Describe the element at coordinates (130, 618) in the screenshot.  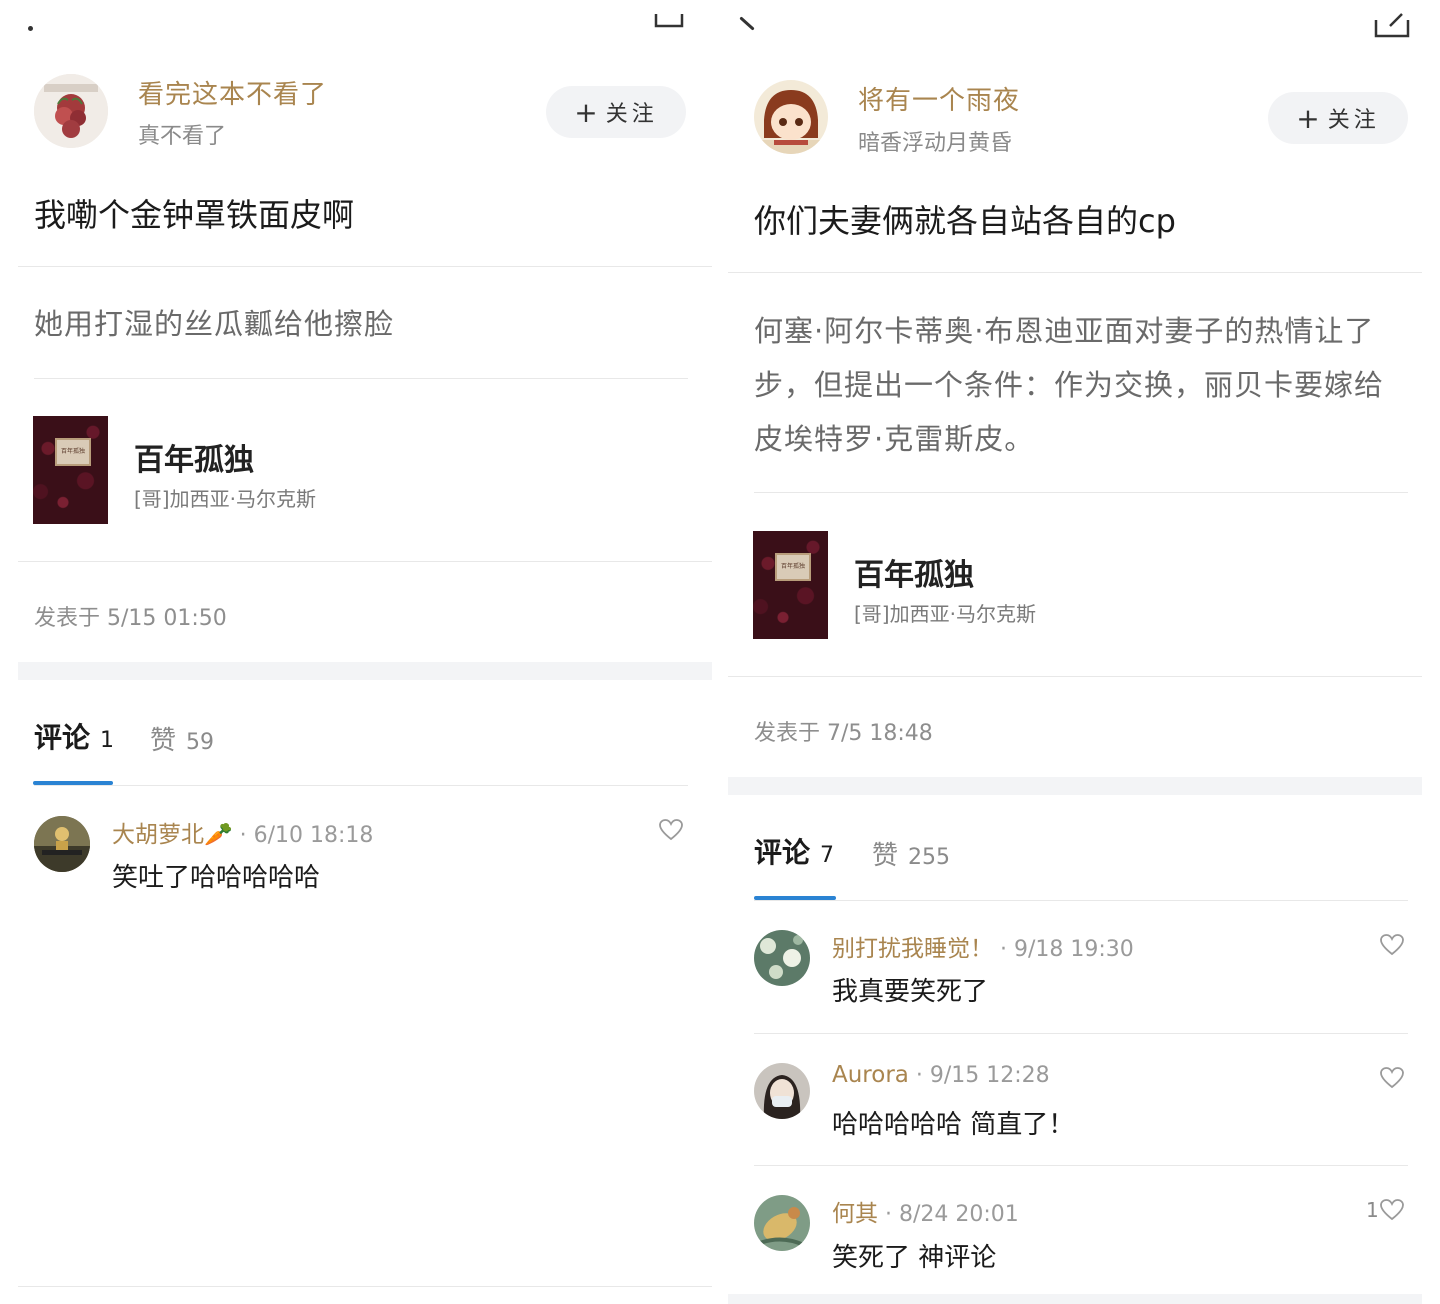
I see `post-time: 发表于 5/15 01:50` at that location.